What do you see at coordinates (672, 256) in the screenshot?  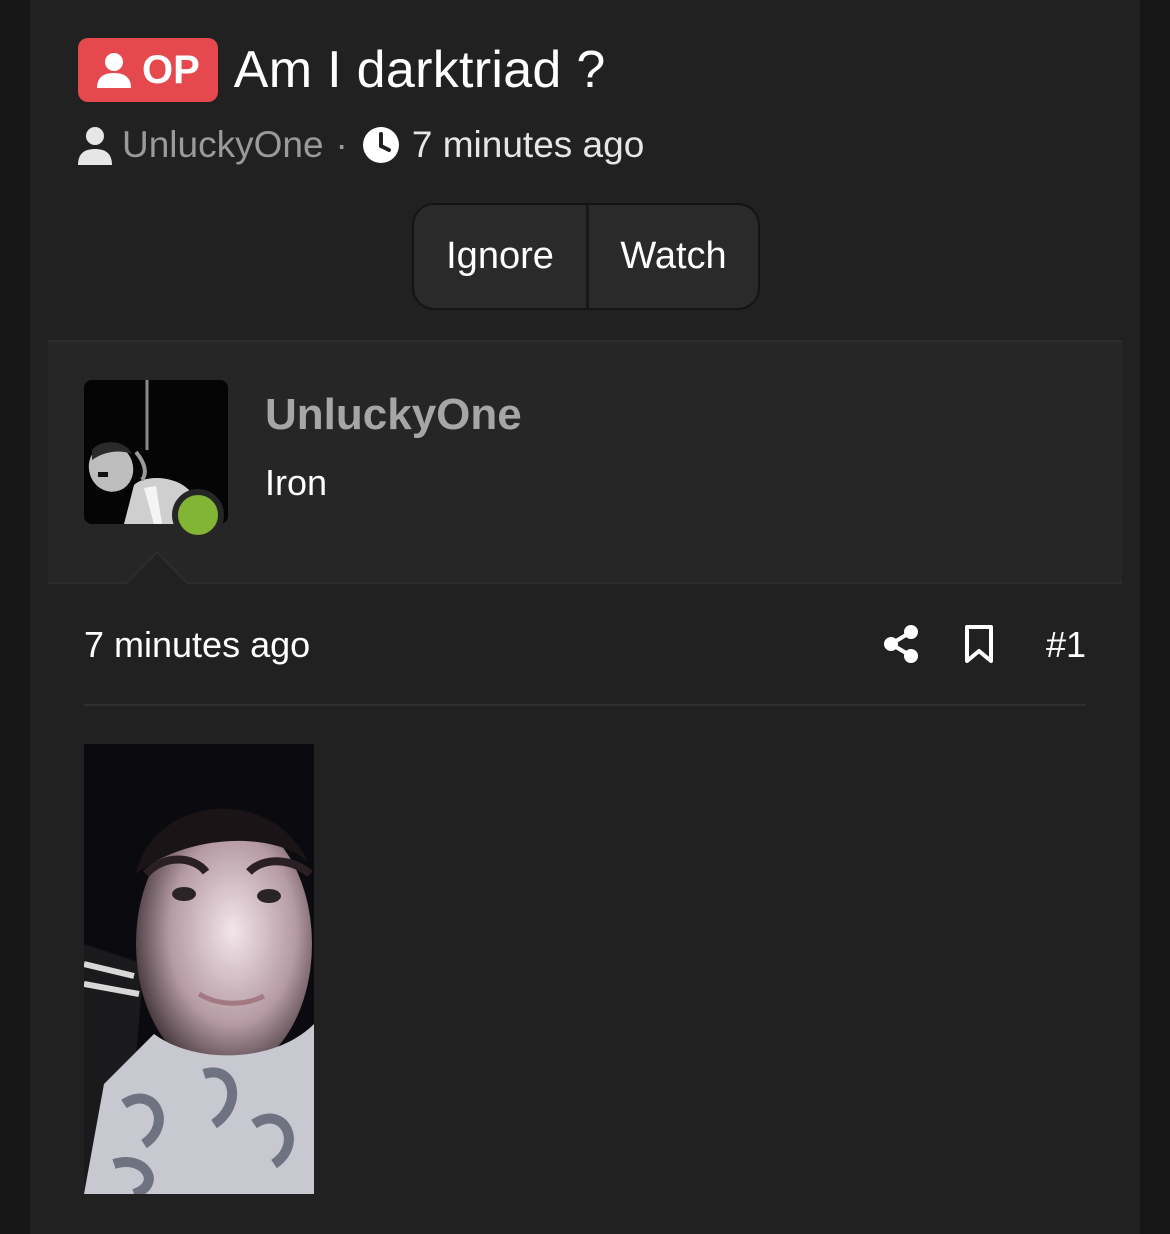 I see `watch-button: Watch` at bounding box center [672, 256].